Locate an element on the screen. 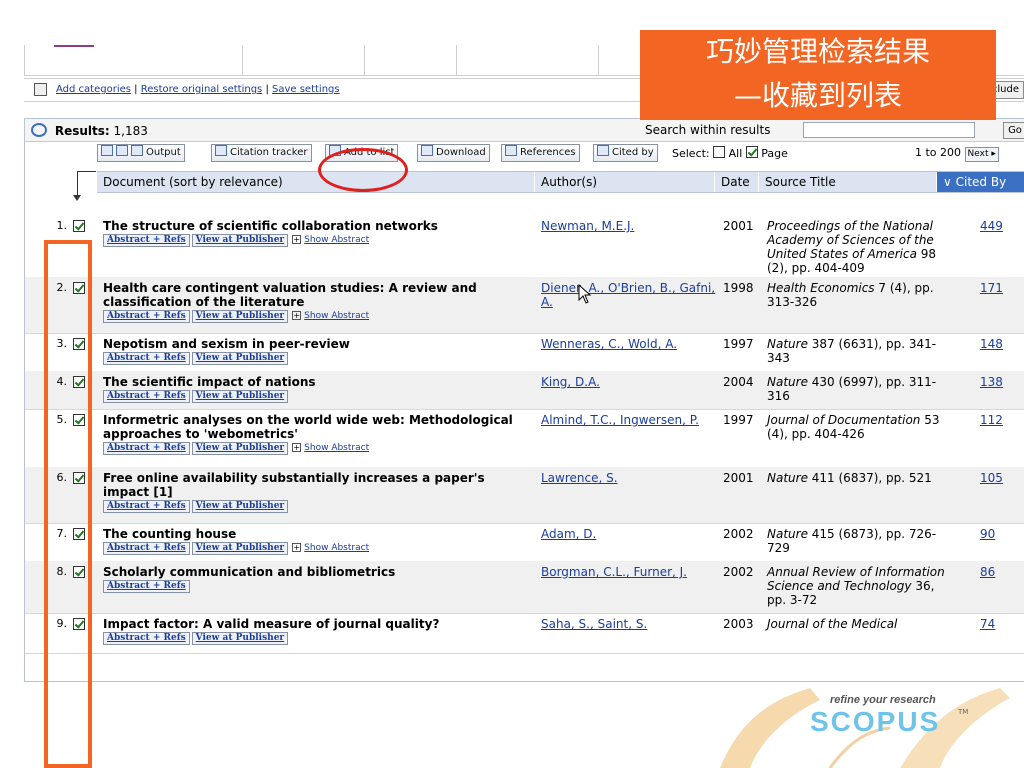  select-page-checkbox is located at coordinates (751, 152).